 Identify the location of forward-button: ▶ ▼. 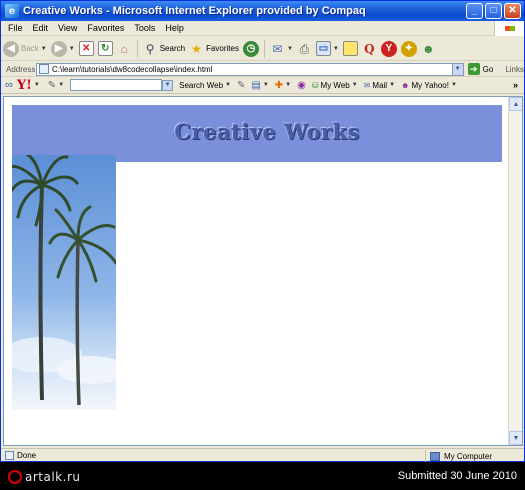
(63, 49).